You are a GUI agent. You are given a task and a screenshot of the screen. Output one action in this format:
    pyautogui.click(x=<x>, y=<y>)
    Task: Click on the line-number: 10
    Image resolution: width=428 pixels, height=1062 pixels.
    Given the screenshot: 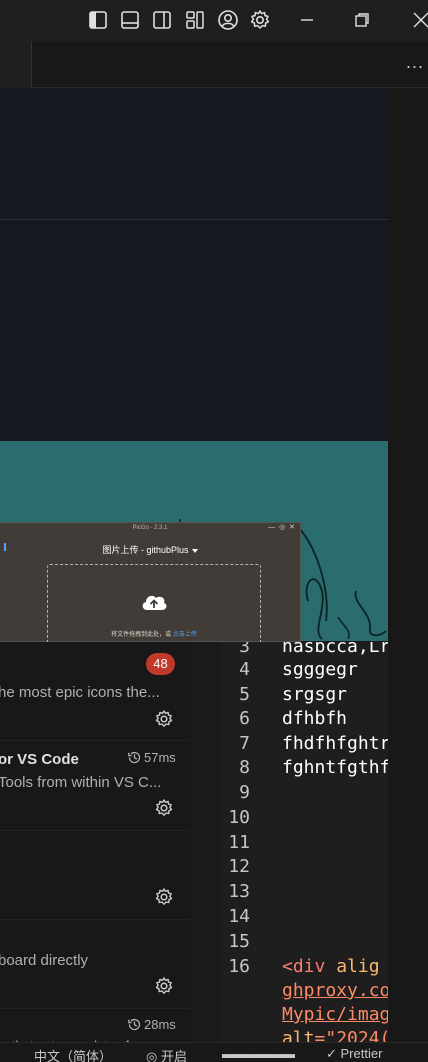 What is the action you would take?
    pyautogui.click(x=239, y=817)
    